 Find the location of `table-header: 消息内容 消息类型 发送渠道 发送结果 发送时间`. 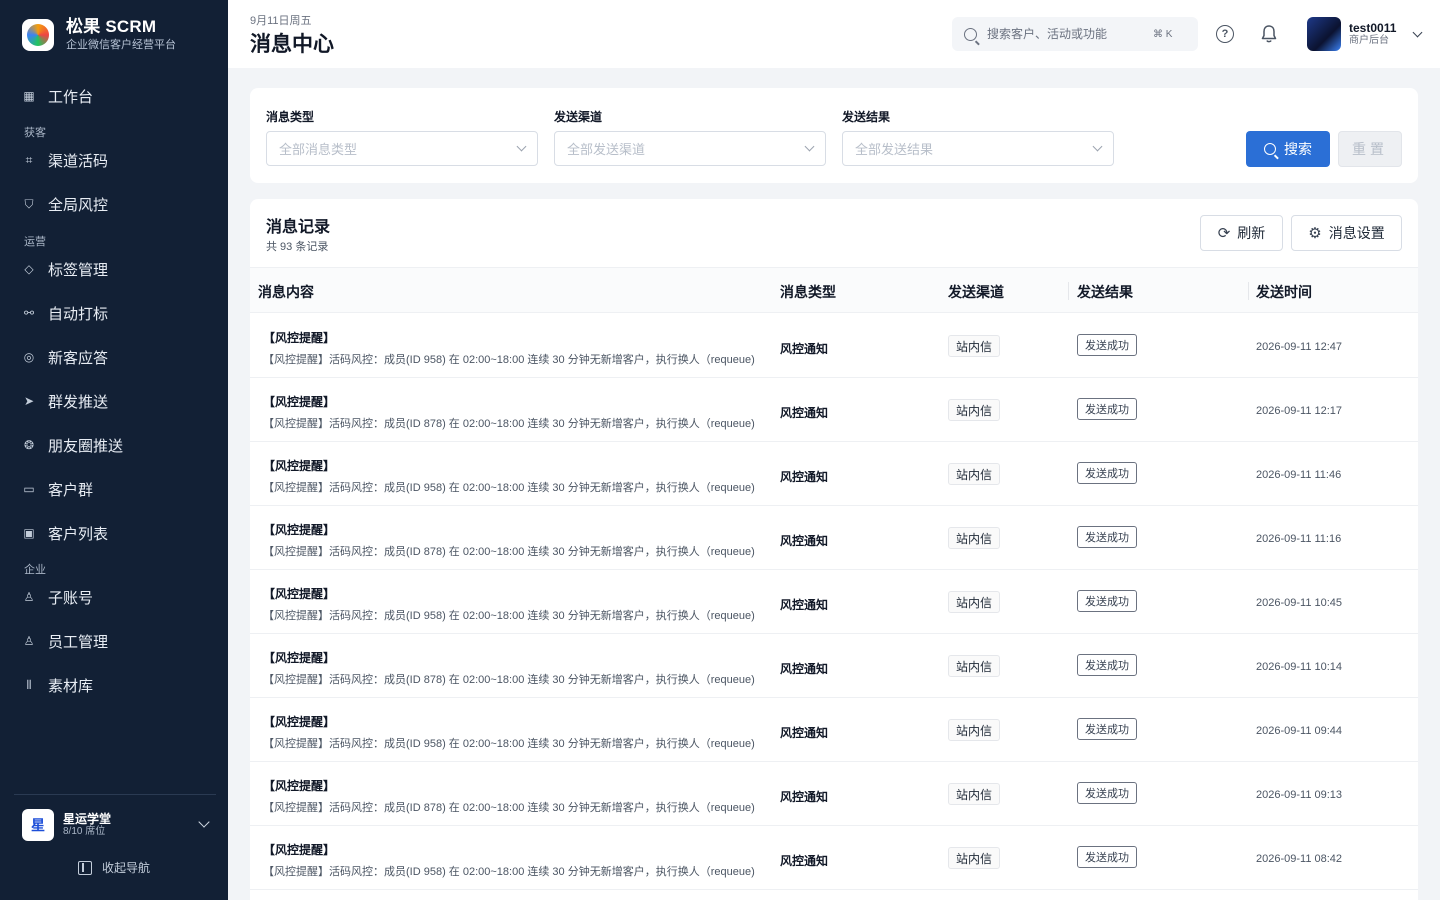

table-header: 消息内容 消息类型 发送渠道 发送结果 发送时间 is located at coordinates (834, 290).